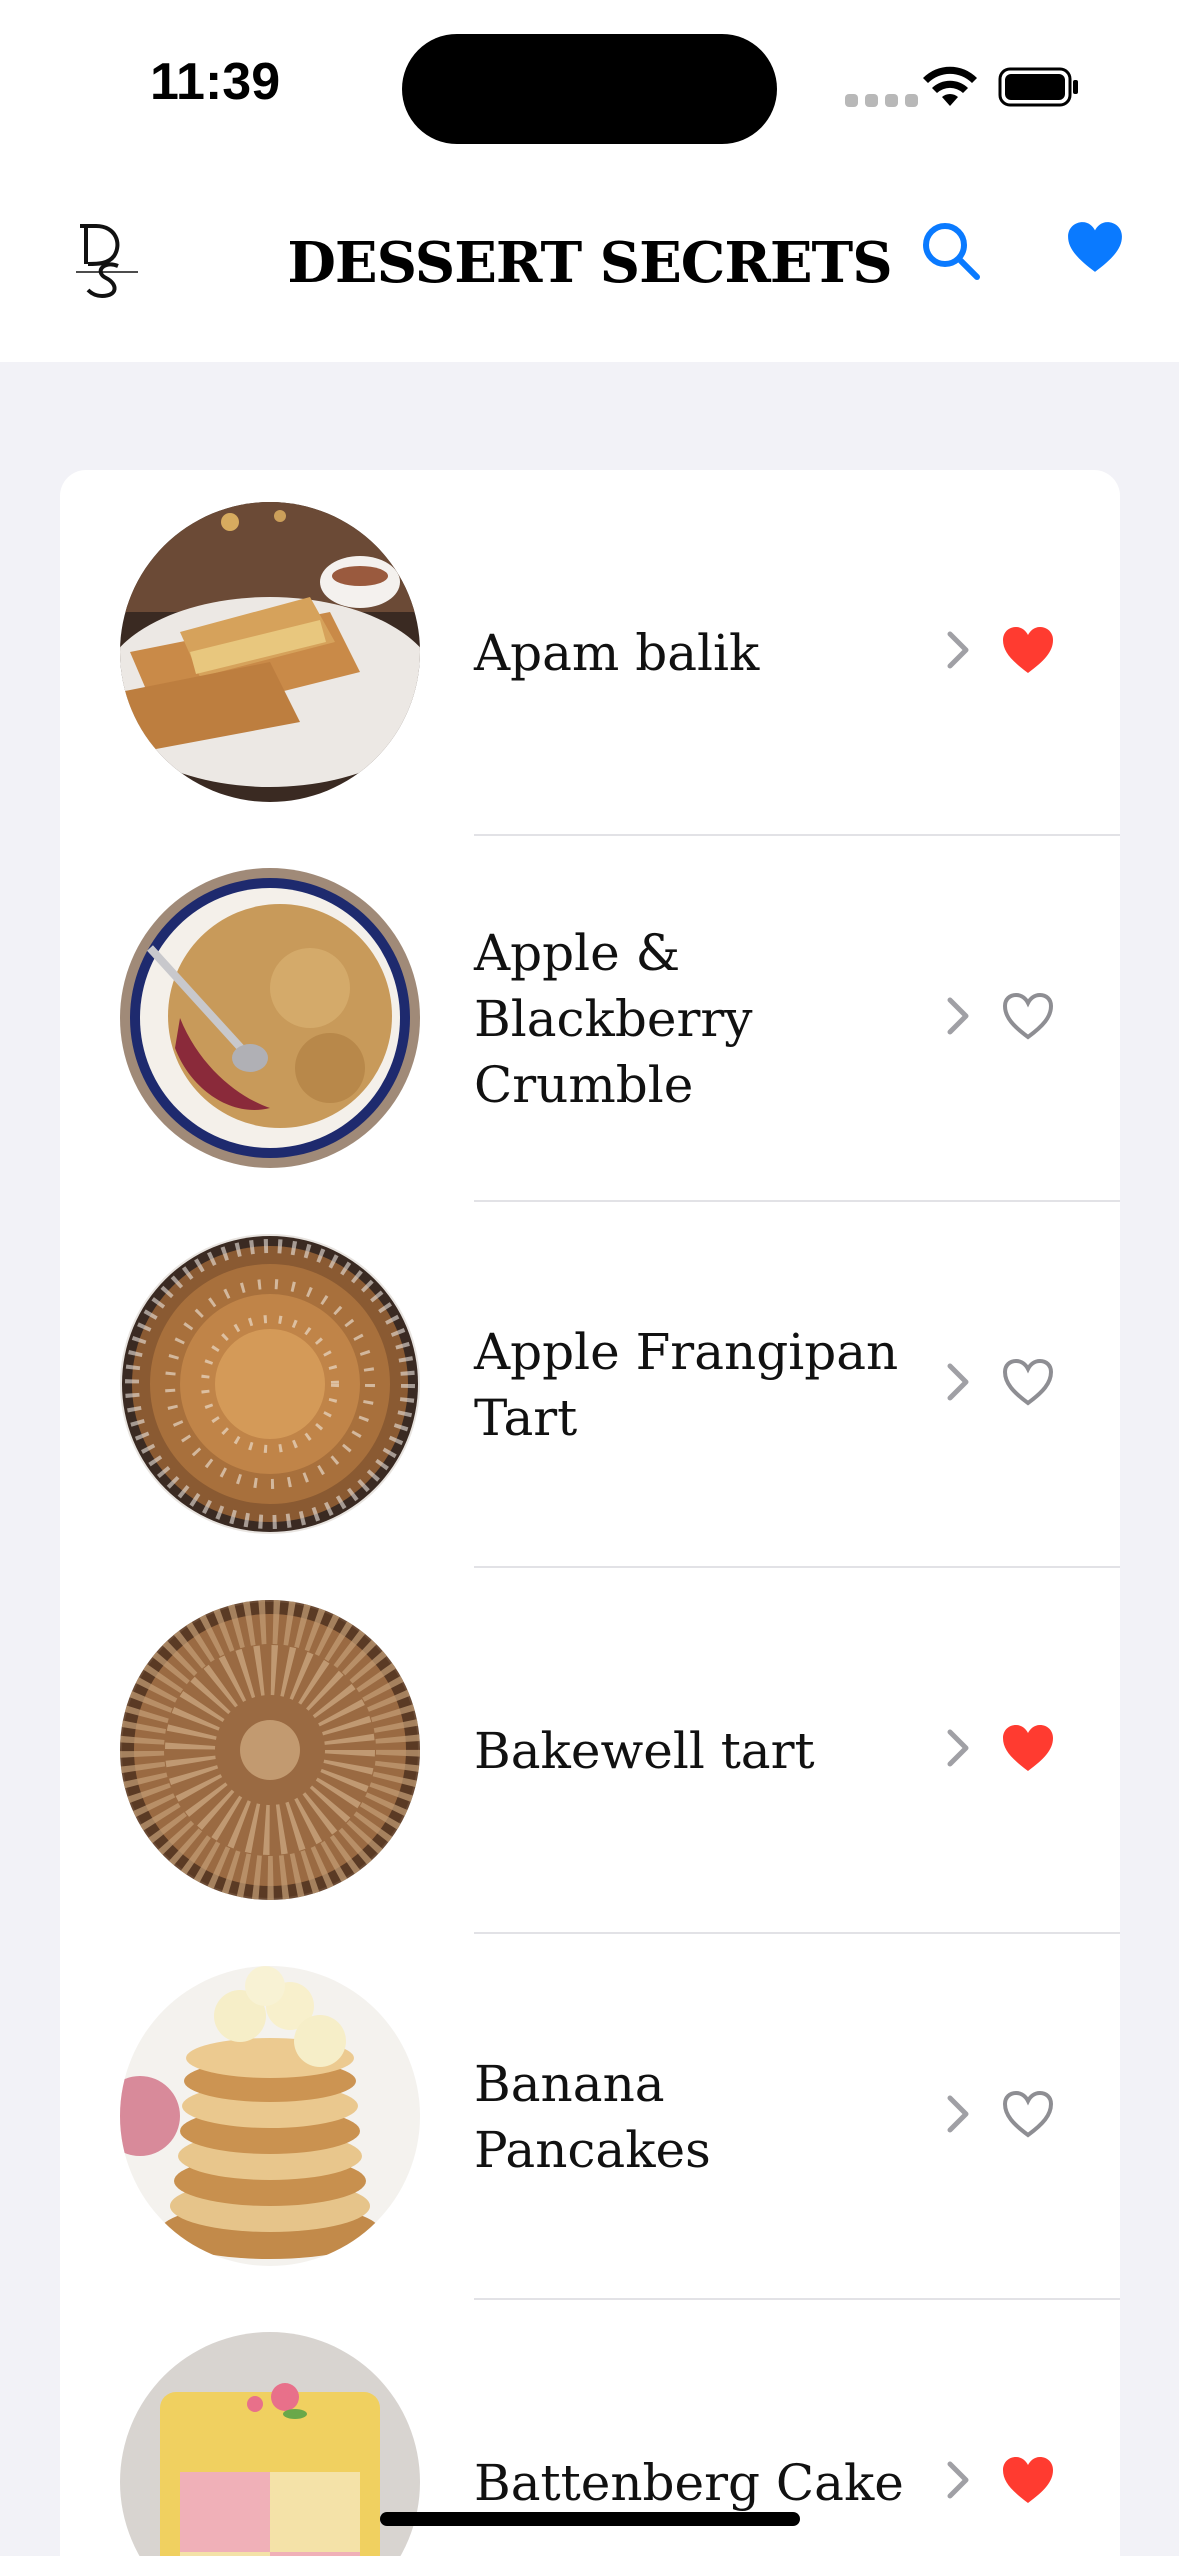 The width and height of the screenshot is (1179, 2556). I want to click on list-item: Apam balik, so click(590, 653).